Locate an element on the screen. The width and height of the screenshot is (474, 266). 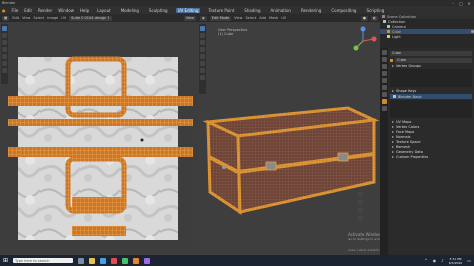
camera-view-icon is located at coordinates (360, 210).